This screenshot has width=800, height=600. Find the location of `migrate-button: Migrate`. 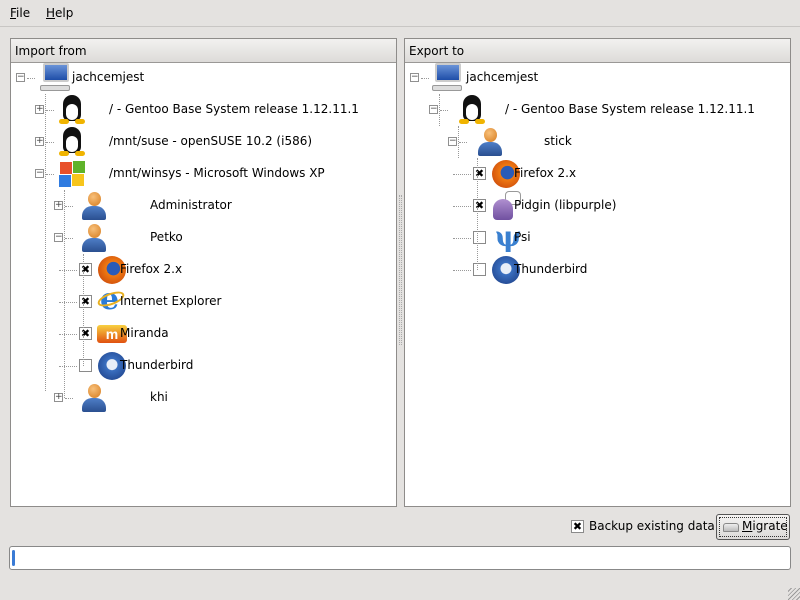

migrate-button: Migrate is located at coordinates (753, 527).